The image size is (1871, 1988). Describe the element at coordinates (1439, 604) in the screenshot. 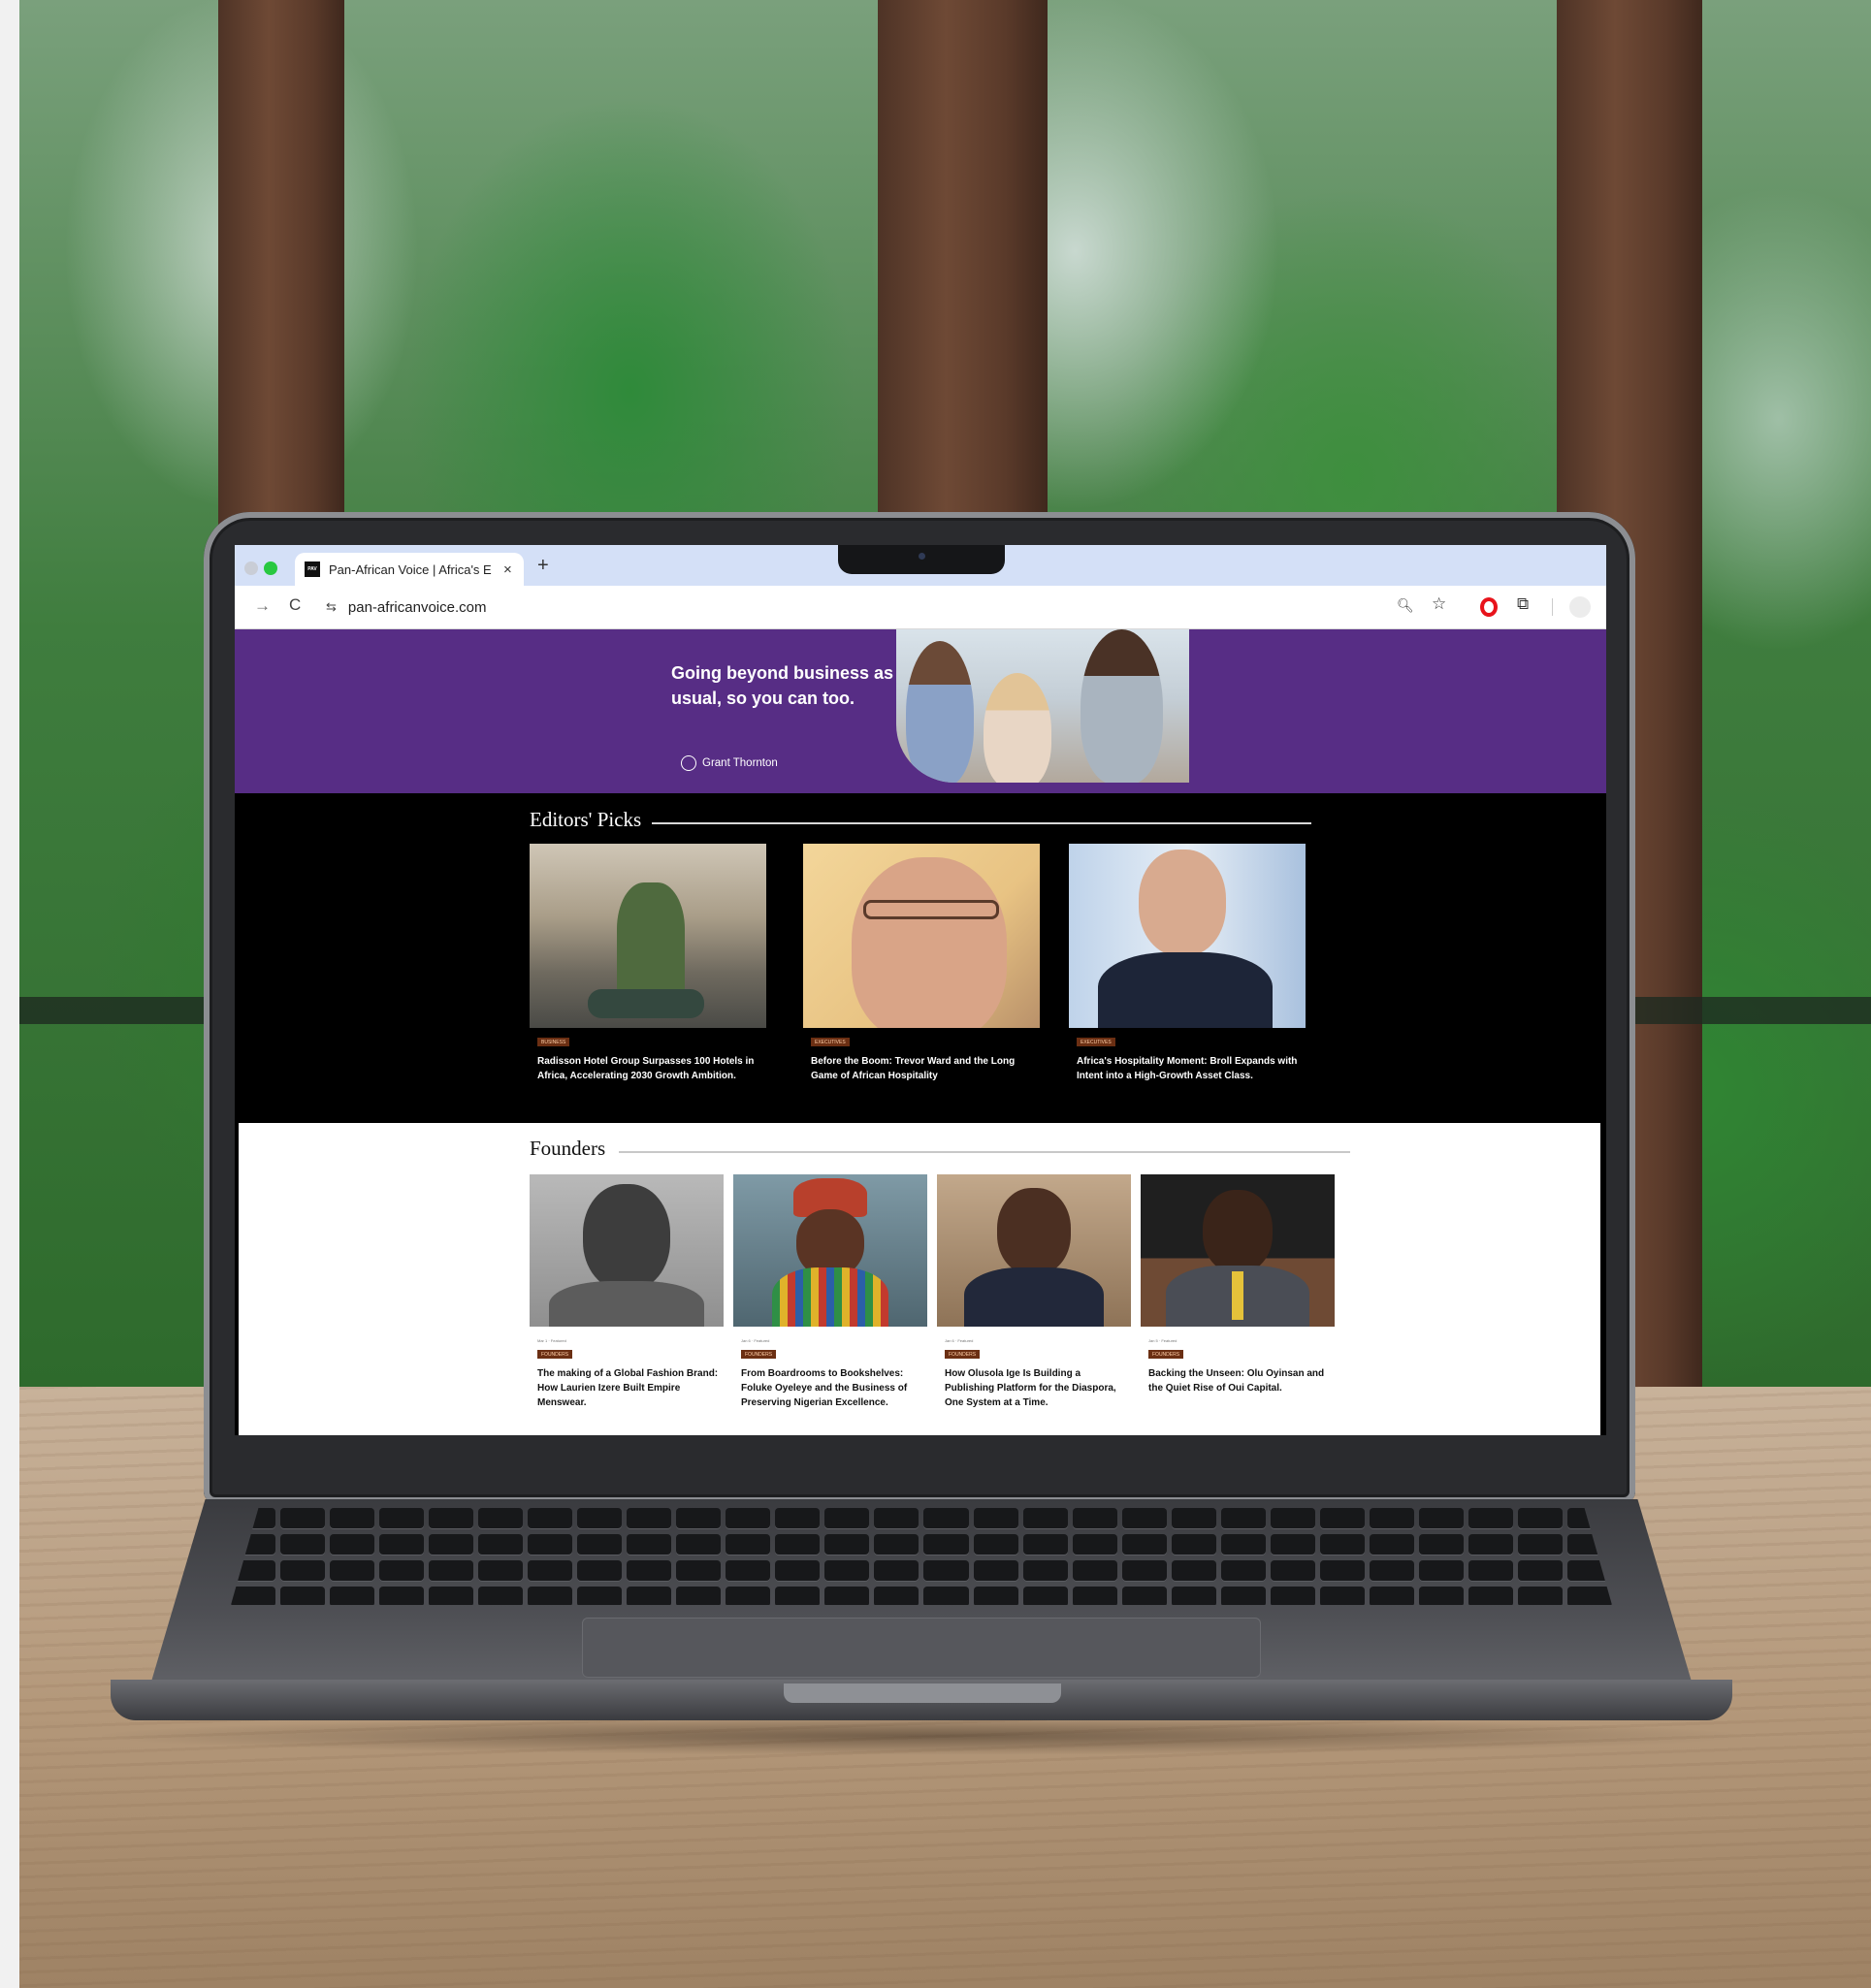

I see `star-icon: ☆` at that location.